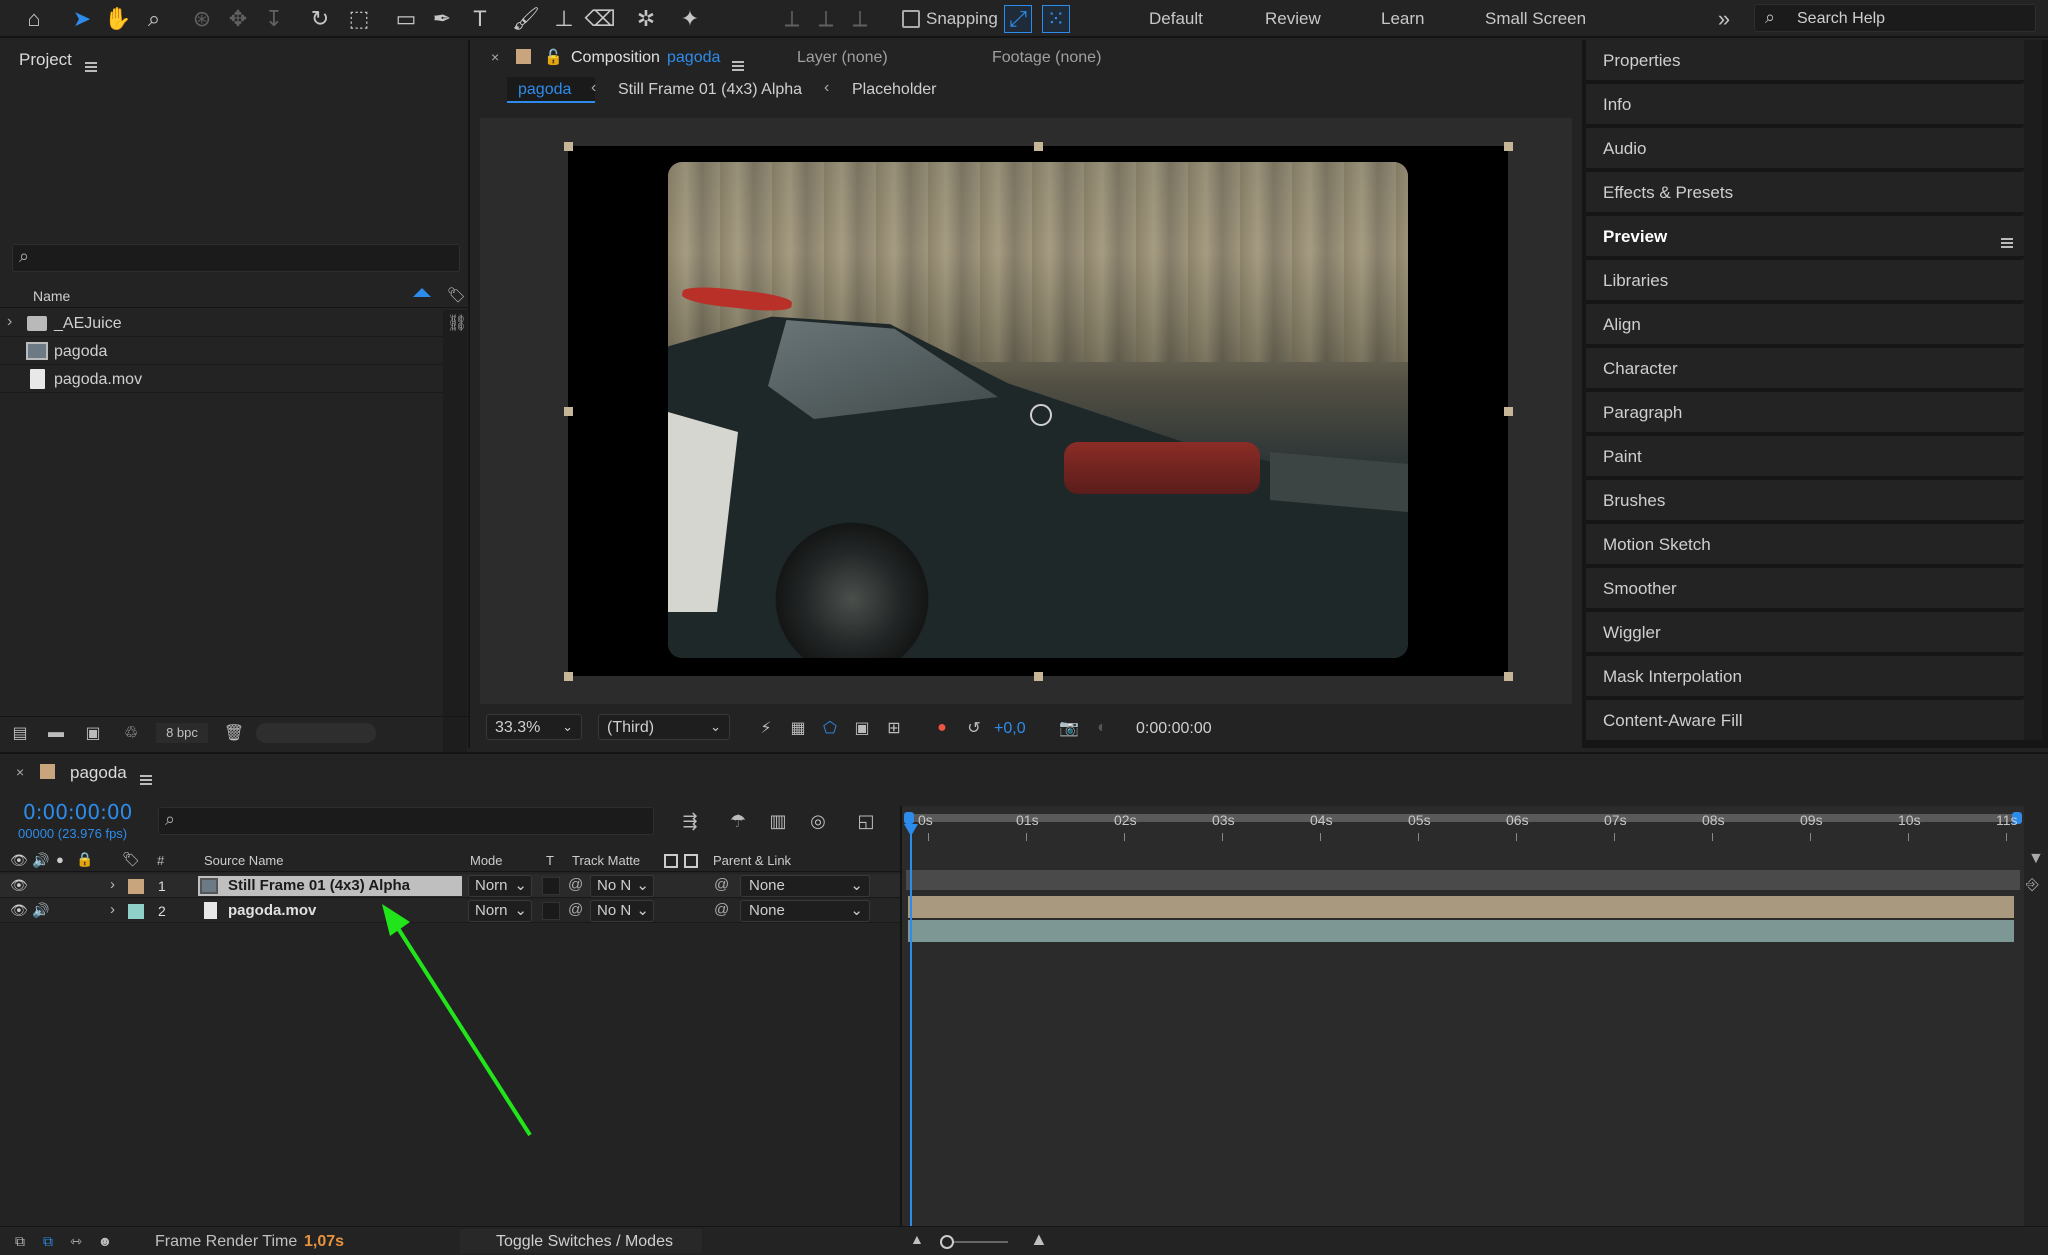 Image resolution: width=2048 pixels, height=1255 pixels. What do you see at coordinates (1805, 457) in the screenshot?
I see `panel-paint: Paint` at bounding box center [1805, 457].